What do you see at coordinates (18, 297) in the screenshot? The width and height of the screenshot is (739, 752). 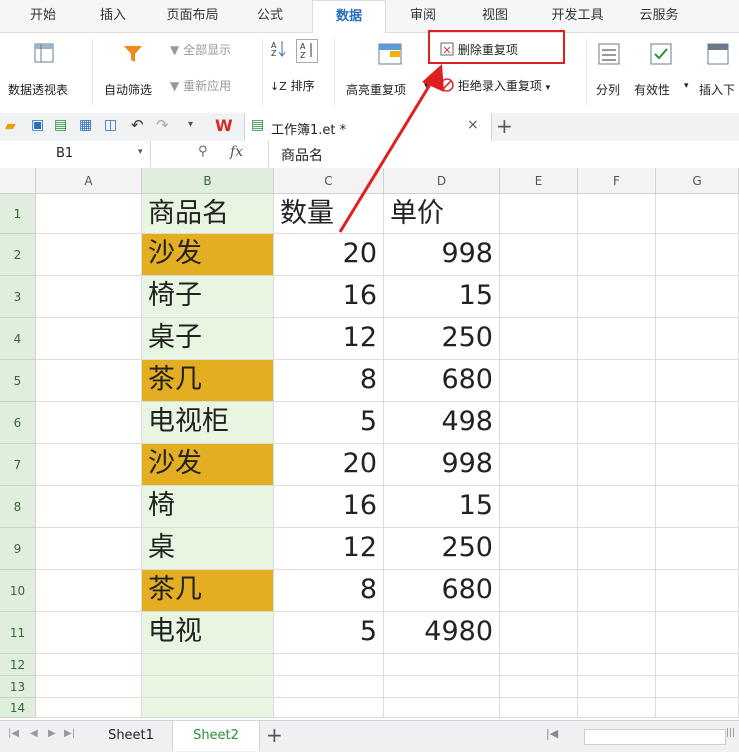 I see `row-header-3: 3` at bounding box center [18, 297].